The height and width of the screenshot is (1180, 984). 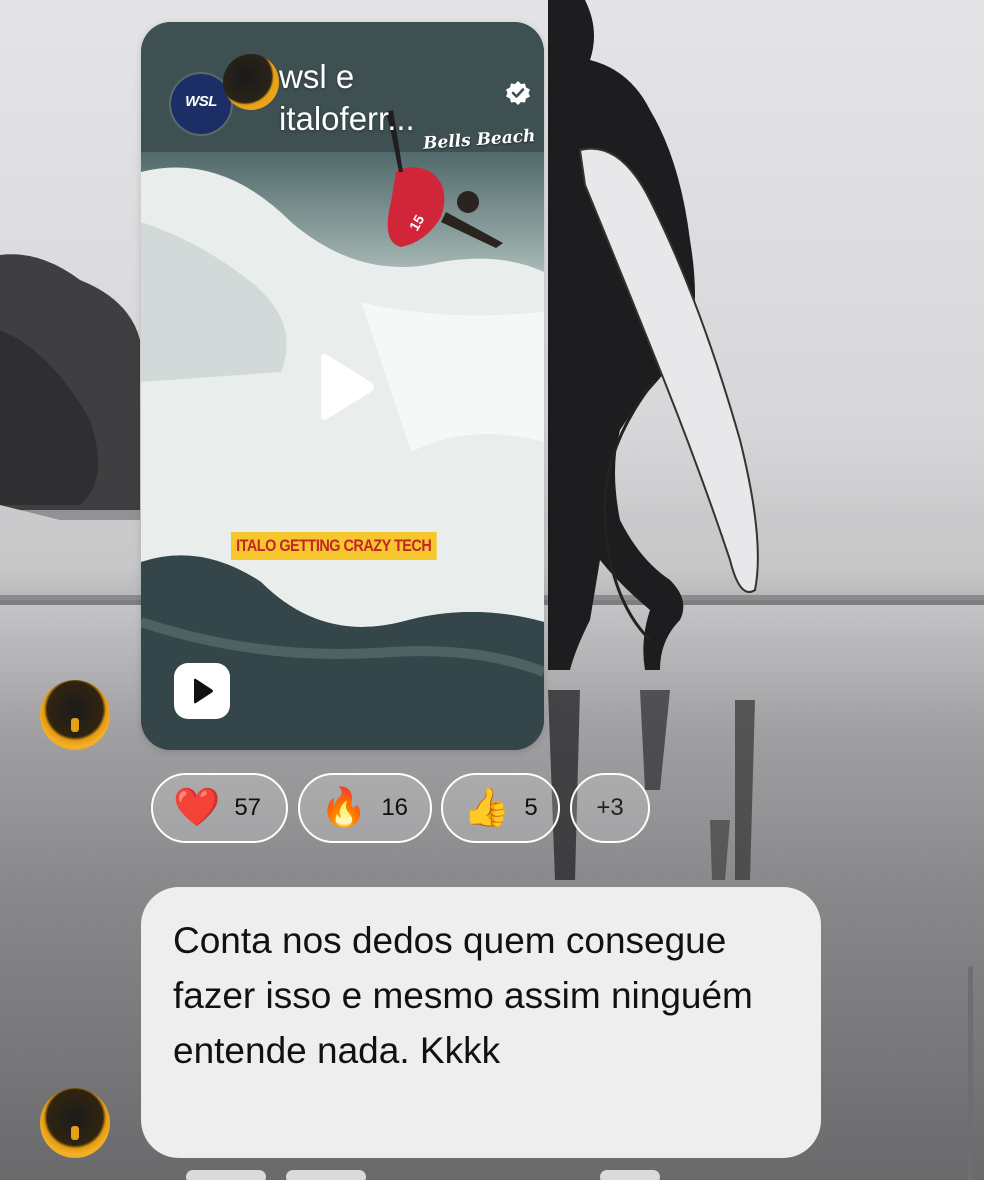 I want to click on reels-play-glyph-icon, so click(x=203, y=691).